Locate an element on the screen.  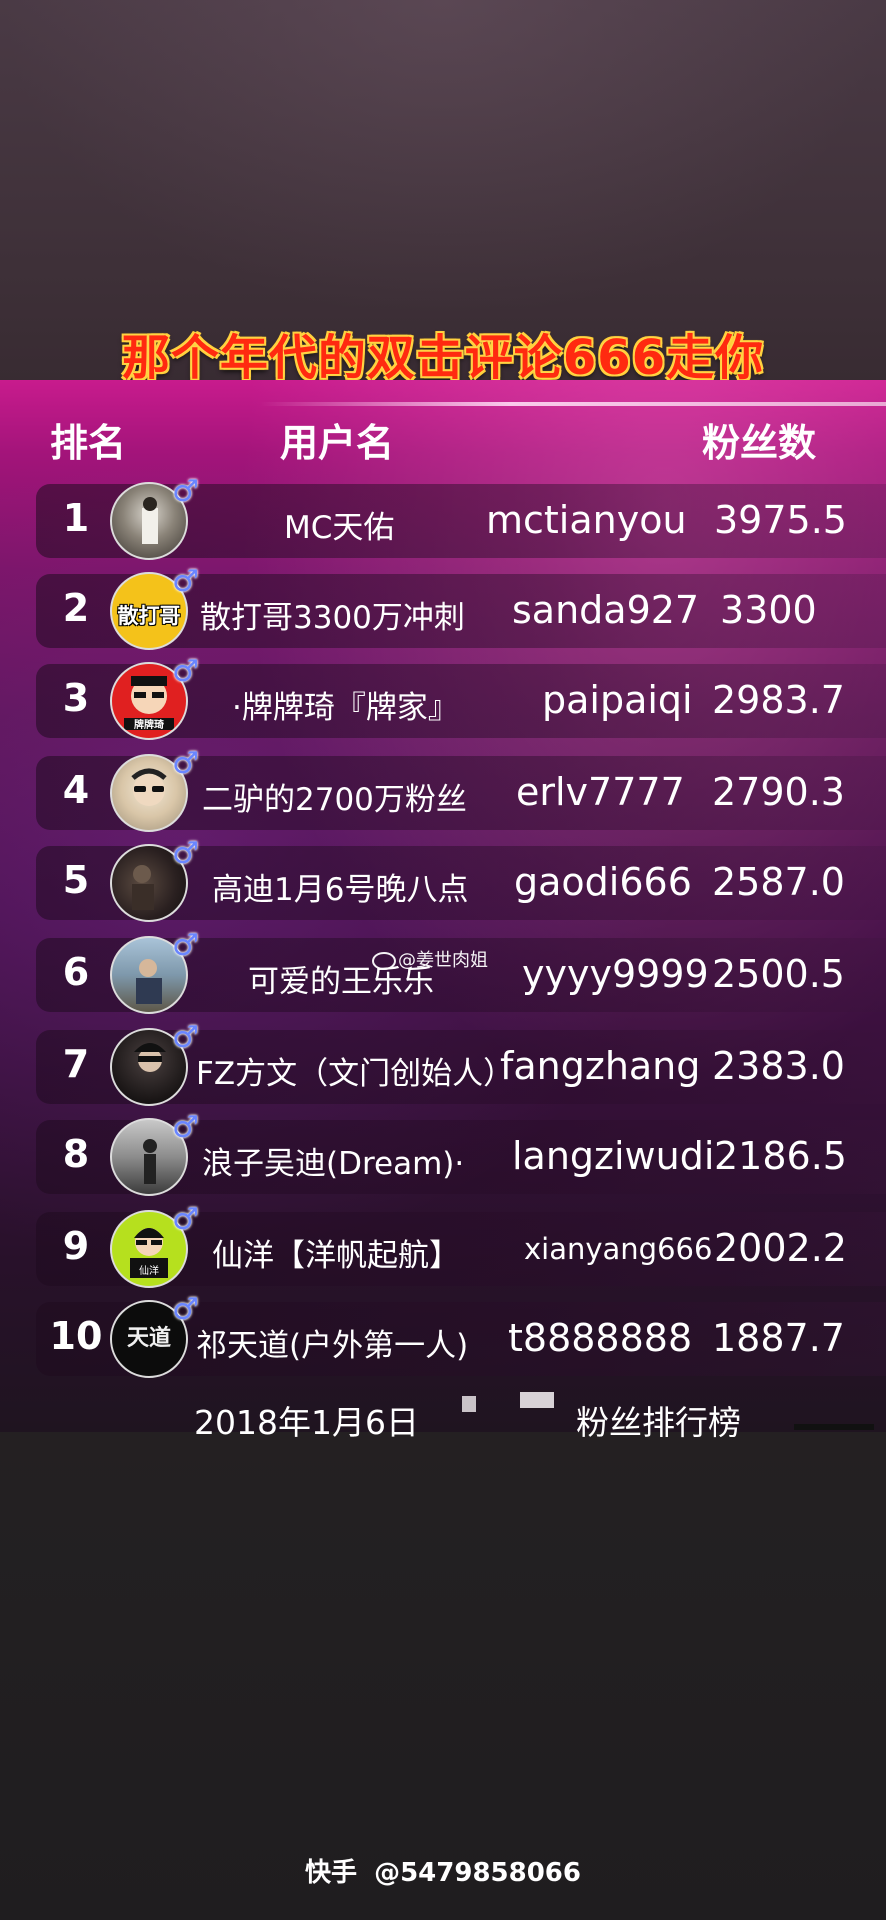
header-rank: 排名 is located at coordinates (88, 443).